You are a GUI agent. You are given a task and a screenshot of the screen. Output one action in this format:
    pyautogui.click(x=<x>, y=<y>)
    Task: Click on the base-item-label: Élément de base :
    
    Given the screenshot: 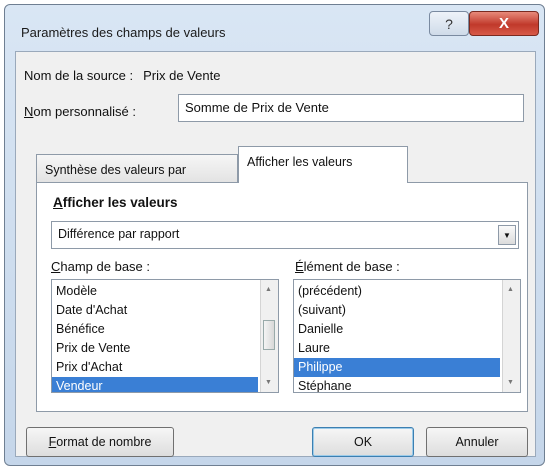 What is the action you would take?
    pyautogui.click(x=347, y=266)
    